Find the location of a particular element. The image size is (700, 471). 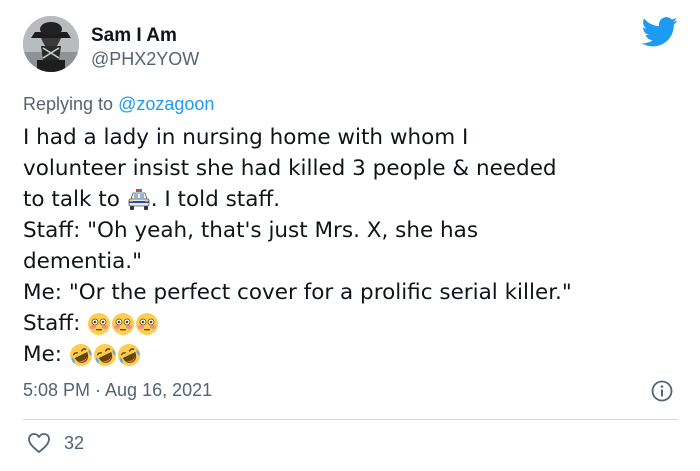

twitter-bird-icon is located at coordinates (659, 32).